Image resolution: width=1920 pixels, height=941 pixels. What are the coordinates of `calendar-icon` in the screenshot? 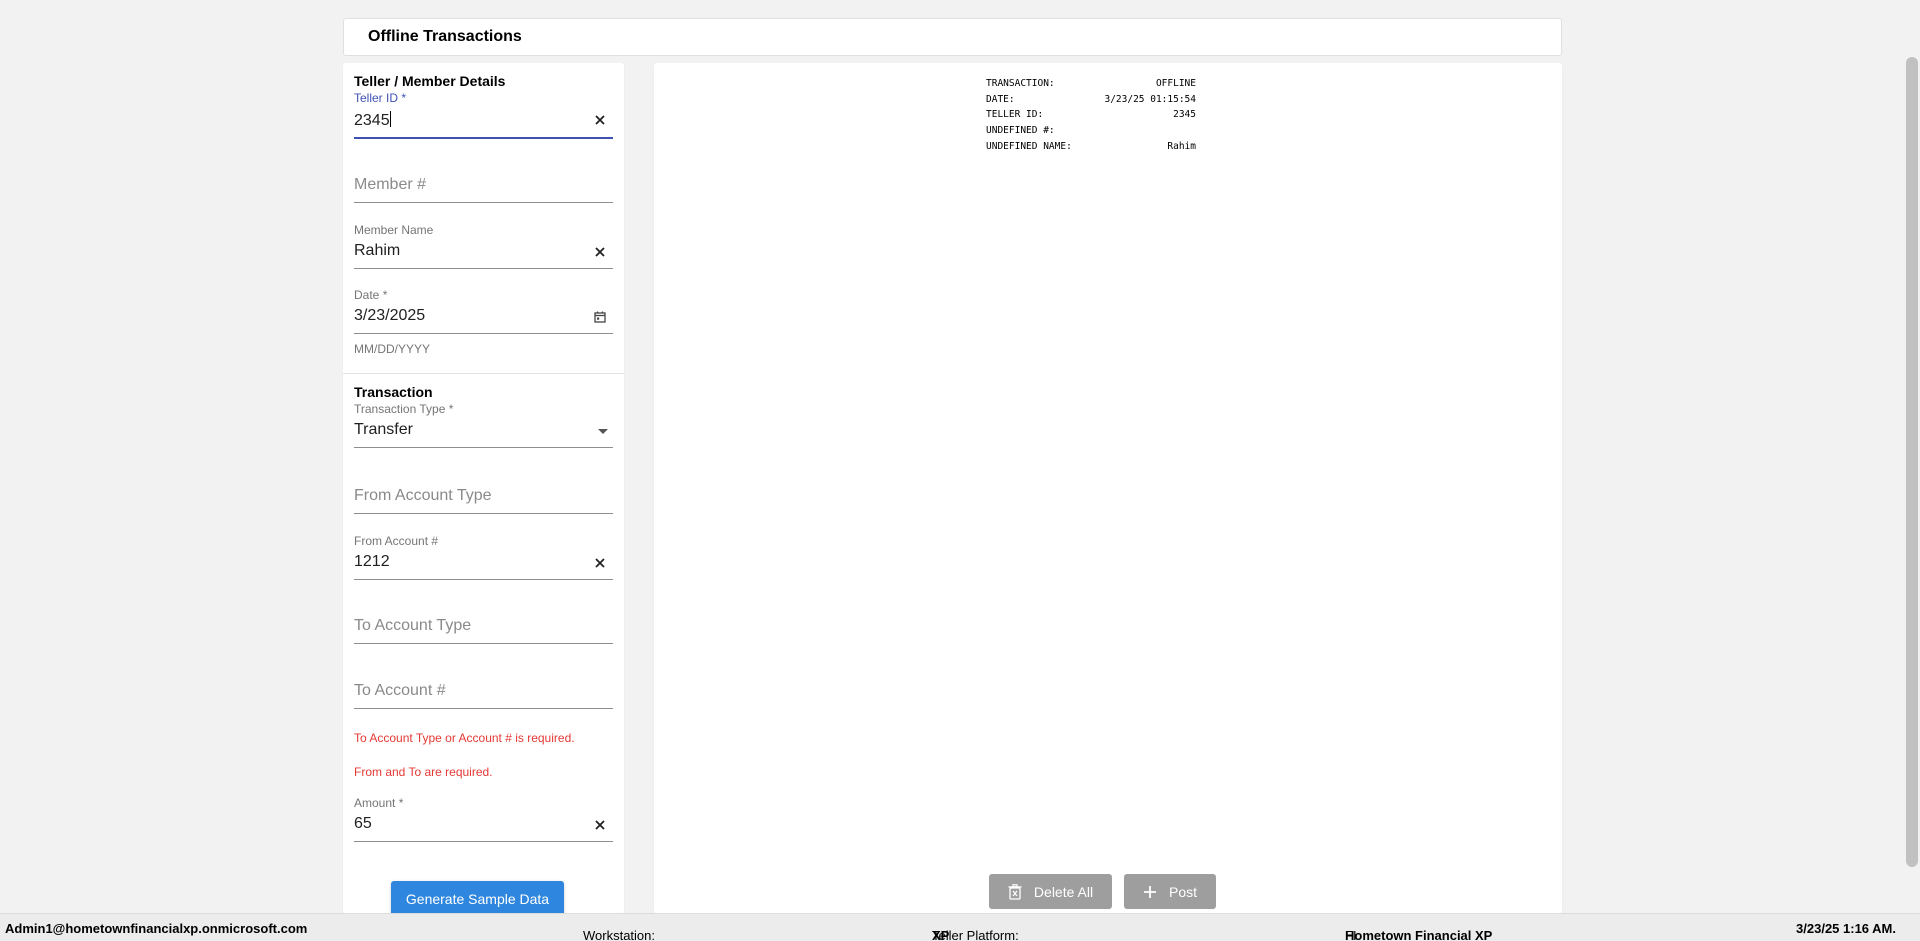 It's located at (600, 317).